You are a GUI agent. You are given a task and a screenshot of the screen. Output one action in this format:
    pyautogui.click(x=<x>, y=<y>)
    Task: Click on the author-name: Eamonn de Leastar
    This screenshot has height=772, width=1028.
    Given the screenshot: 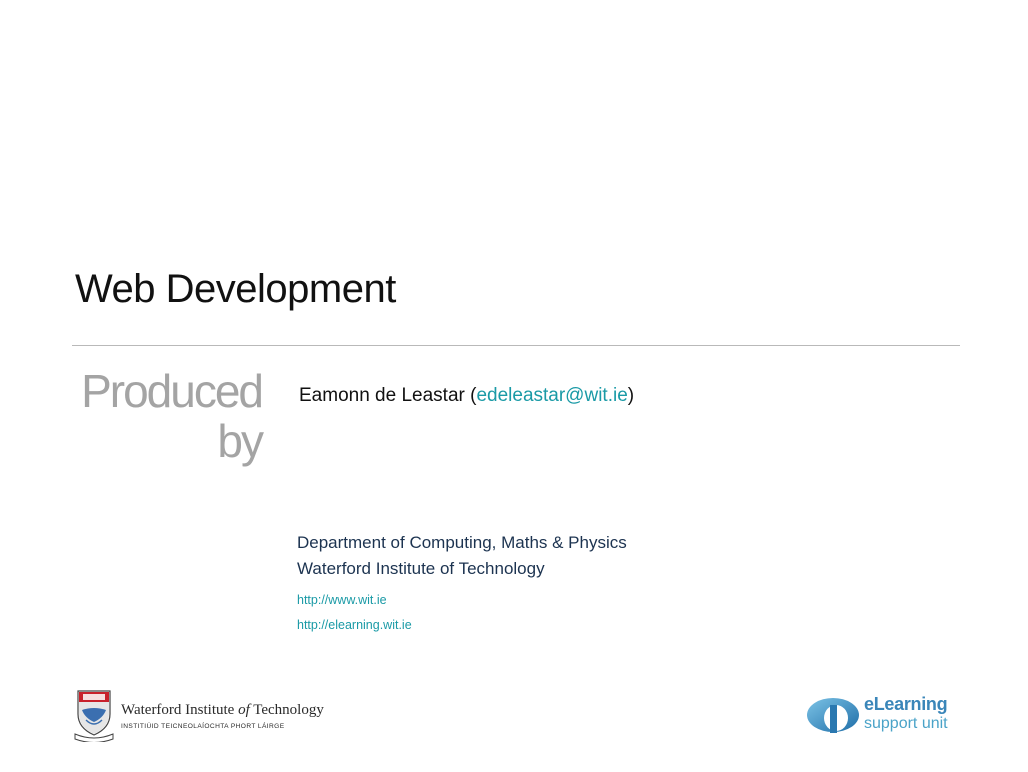 What is the action you would take?
    pyautogui.click(x=382, y=395)
    